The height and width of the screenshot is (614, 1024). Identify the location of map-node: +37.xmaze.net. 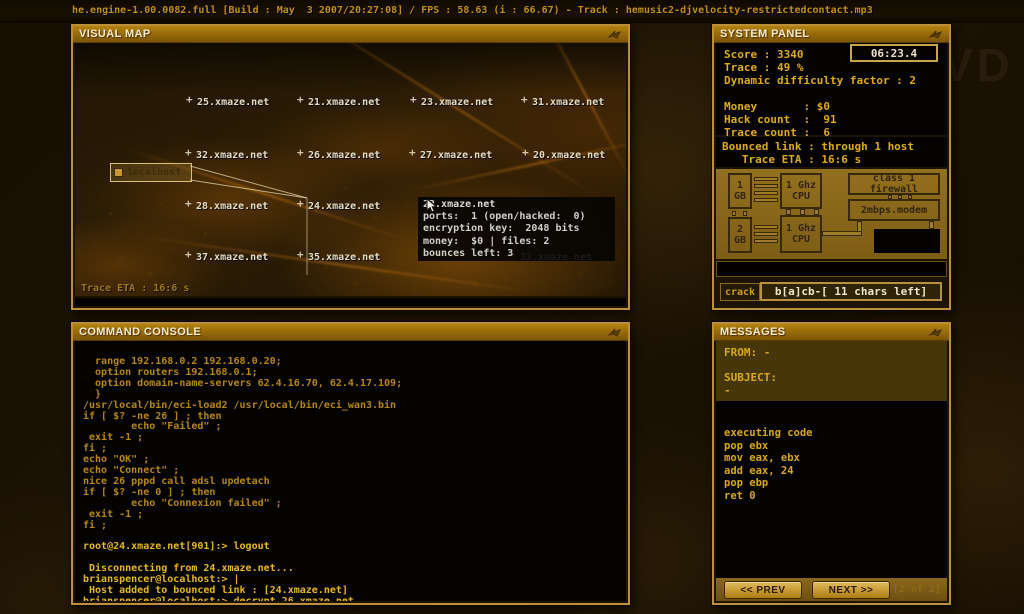
(227, 255).